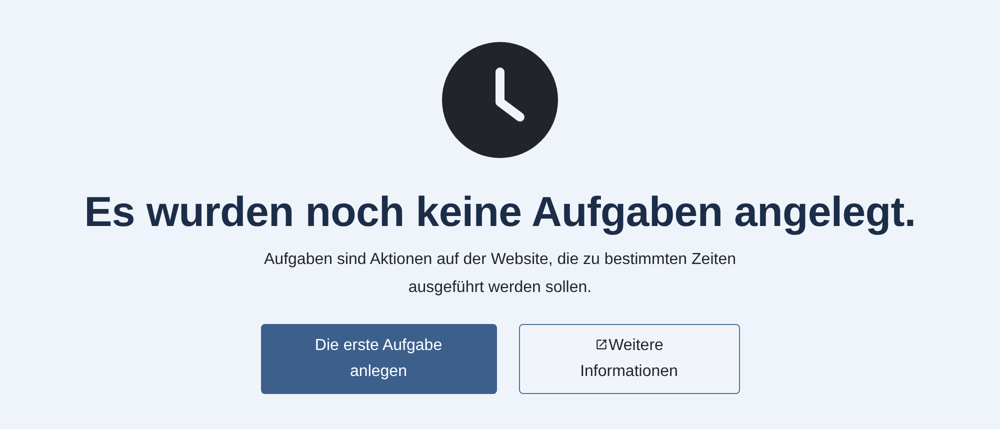 This screenshot has height=429, width=1000. Describe the element at coordinates (629, 359) in the screenshot. I see `more-info-button: Weitere Informationen` at that location.